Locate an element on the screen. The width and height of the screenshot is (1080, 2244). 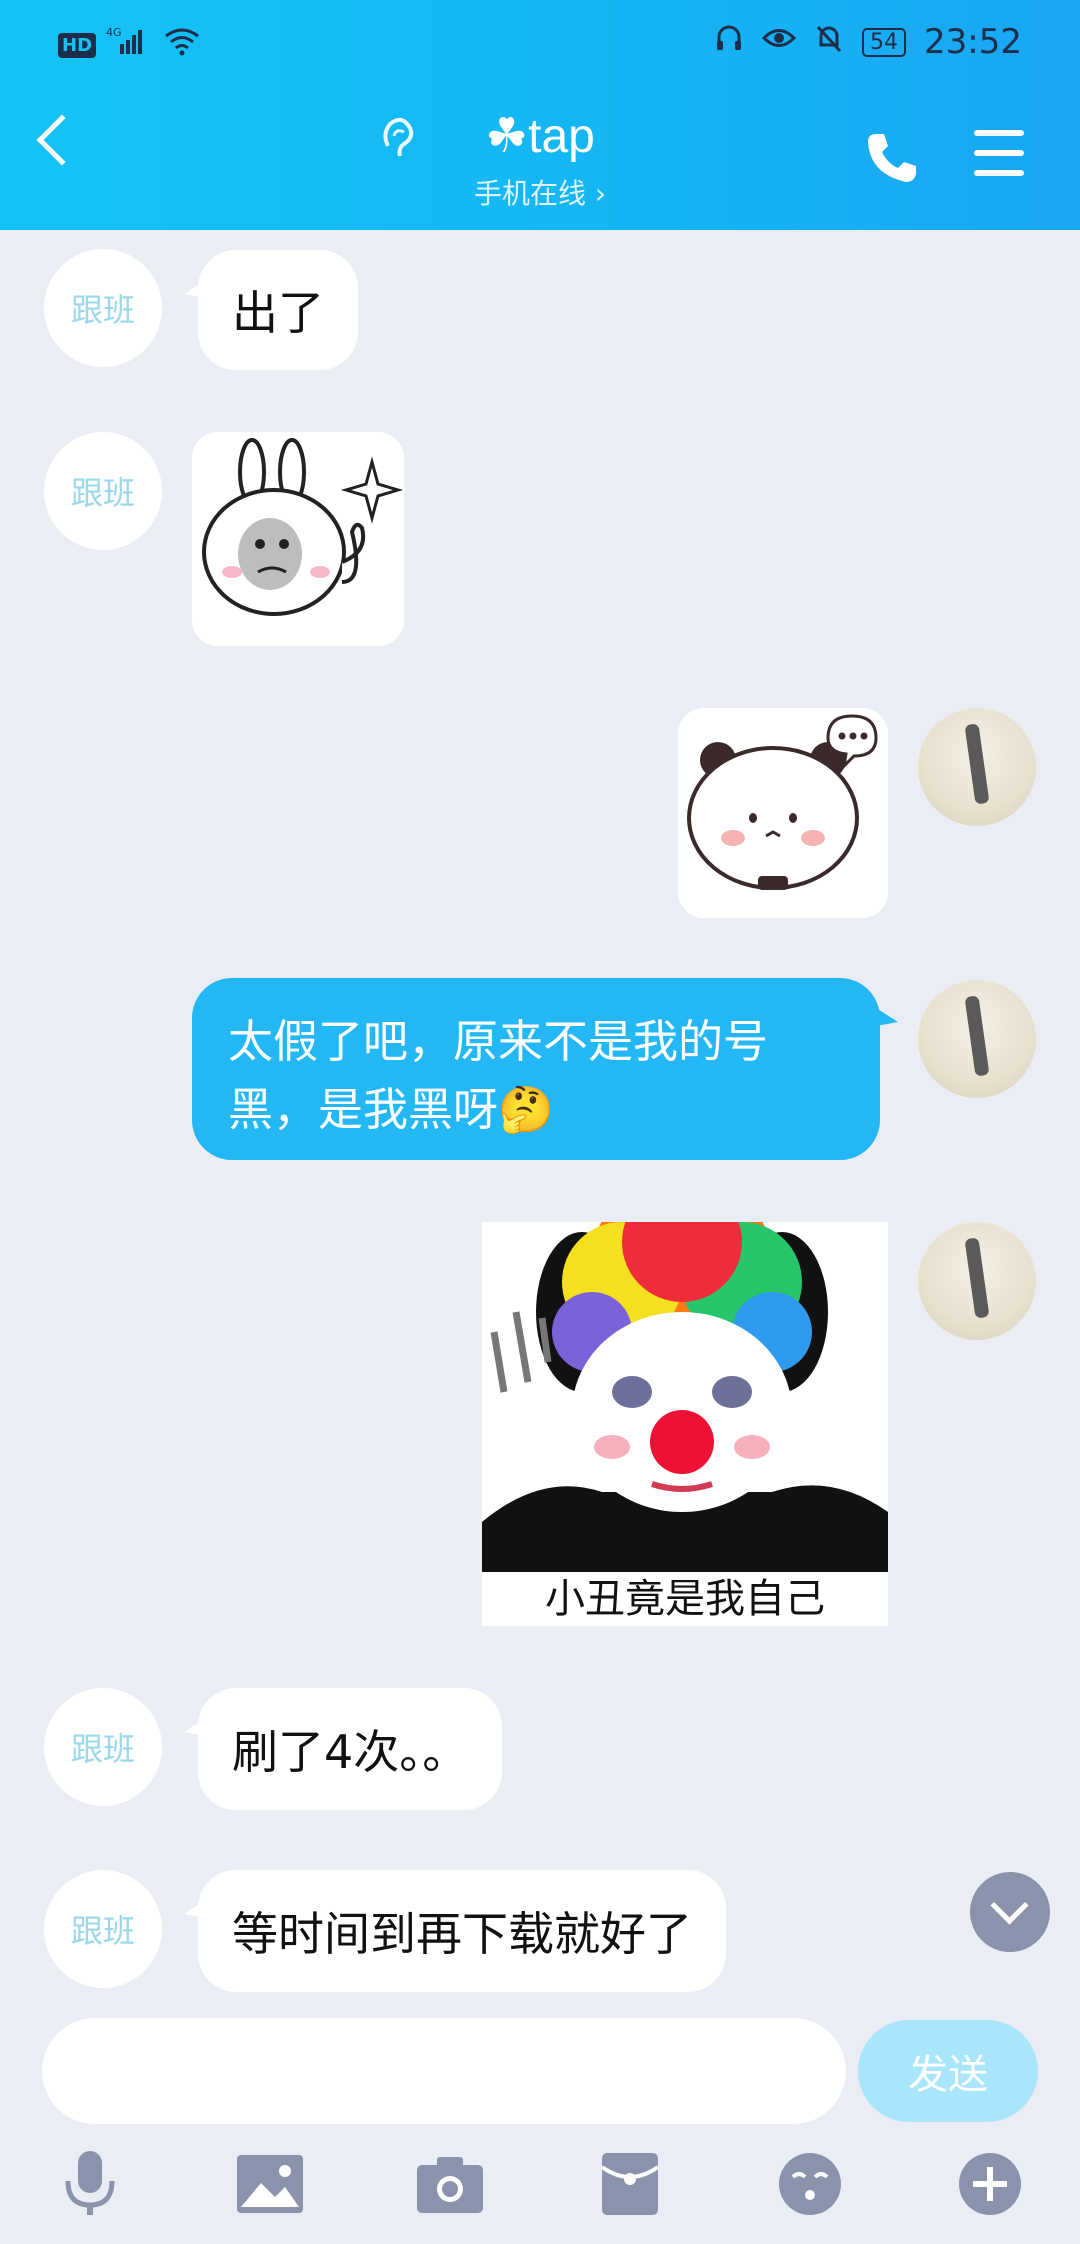
camera-icon is located at coordinates (450, 2184).